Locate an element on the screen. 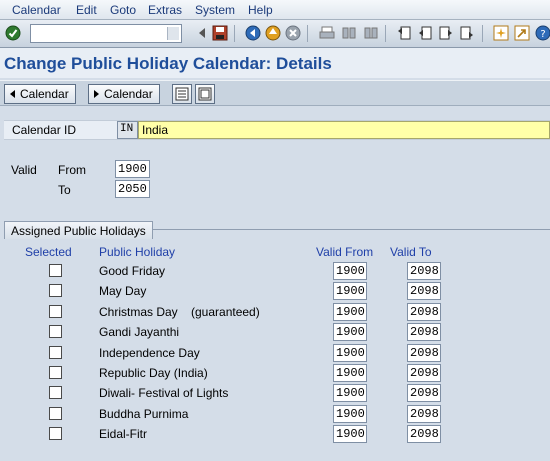 Image resolution: width=550 pixels, height=461 pixels. holiday-name: Diwali- Festival of Lights is located at coordinates (164, 393).